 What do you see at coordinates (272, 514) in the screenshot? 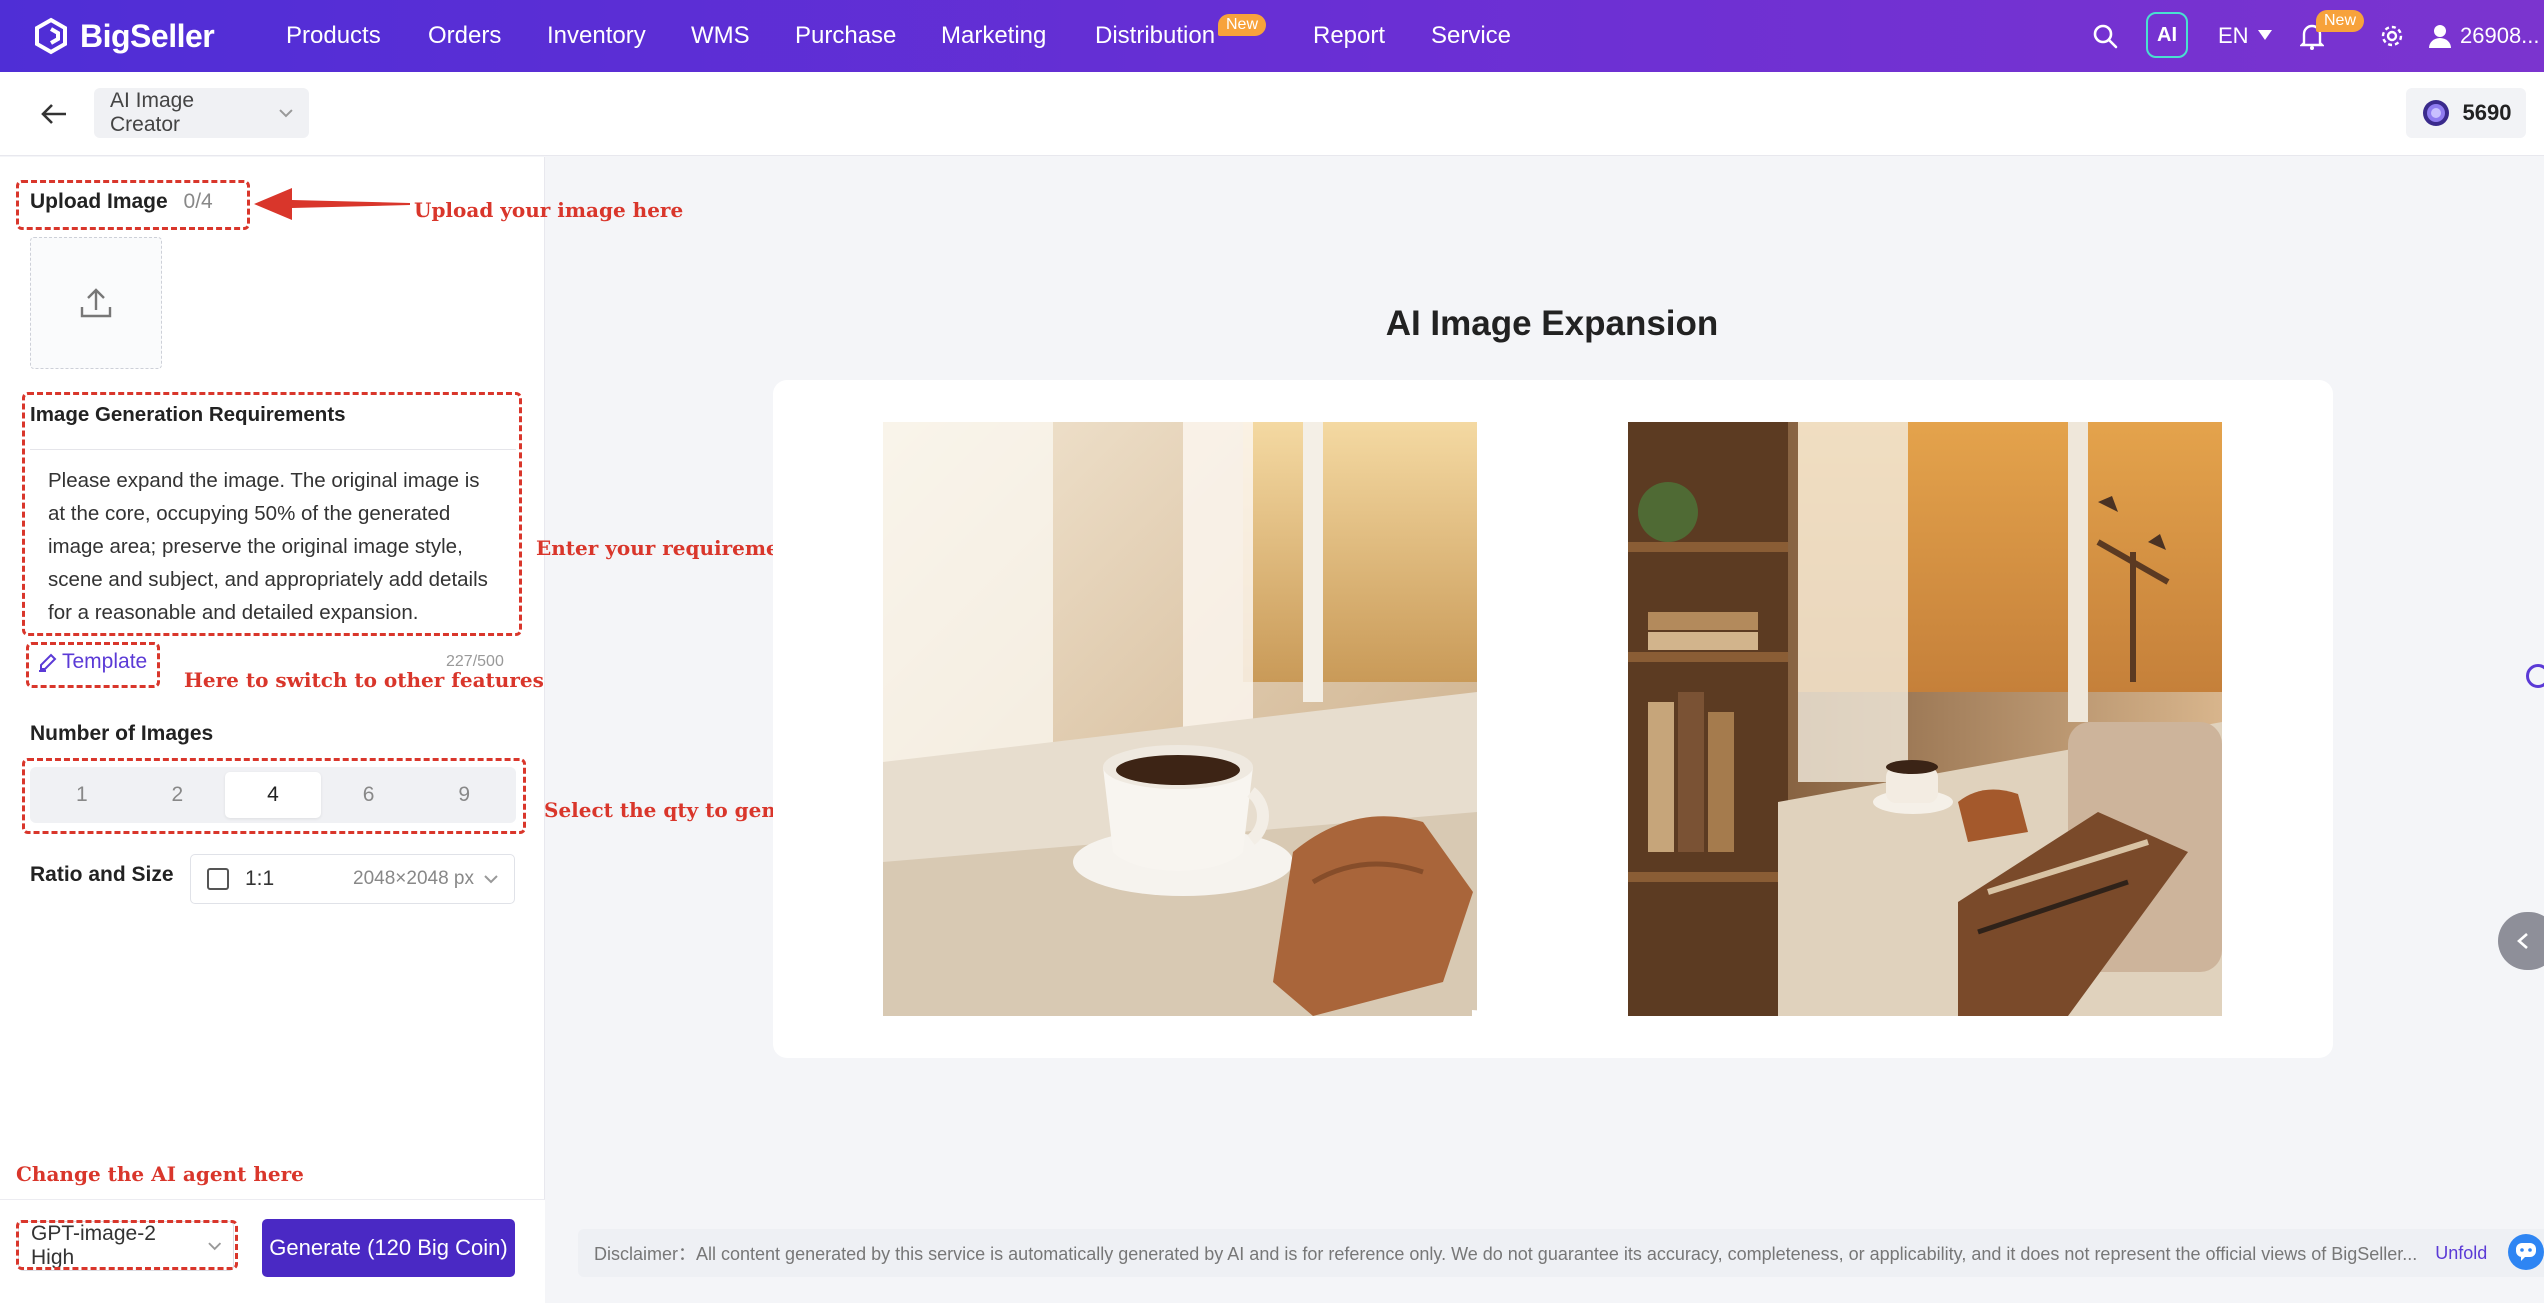
I see `requirements-highlight` at bounding box center [272, 514].